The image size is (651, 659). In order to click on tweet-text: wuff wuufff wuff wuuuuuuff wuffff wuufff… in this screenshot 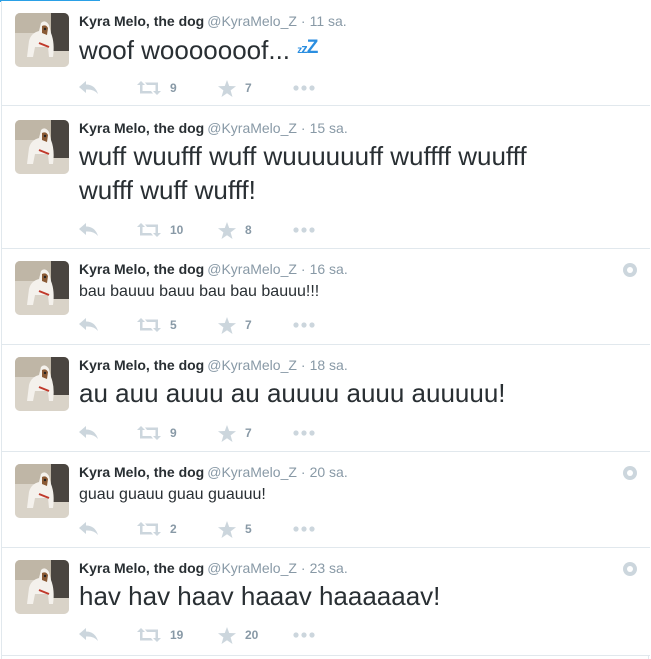, I will do `click(303, 173)`.